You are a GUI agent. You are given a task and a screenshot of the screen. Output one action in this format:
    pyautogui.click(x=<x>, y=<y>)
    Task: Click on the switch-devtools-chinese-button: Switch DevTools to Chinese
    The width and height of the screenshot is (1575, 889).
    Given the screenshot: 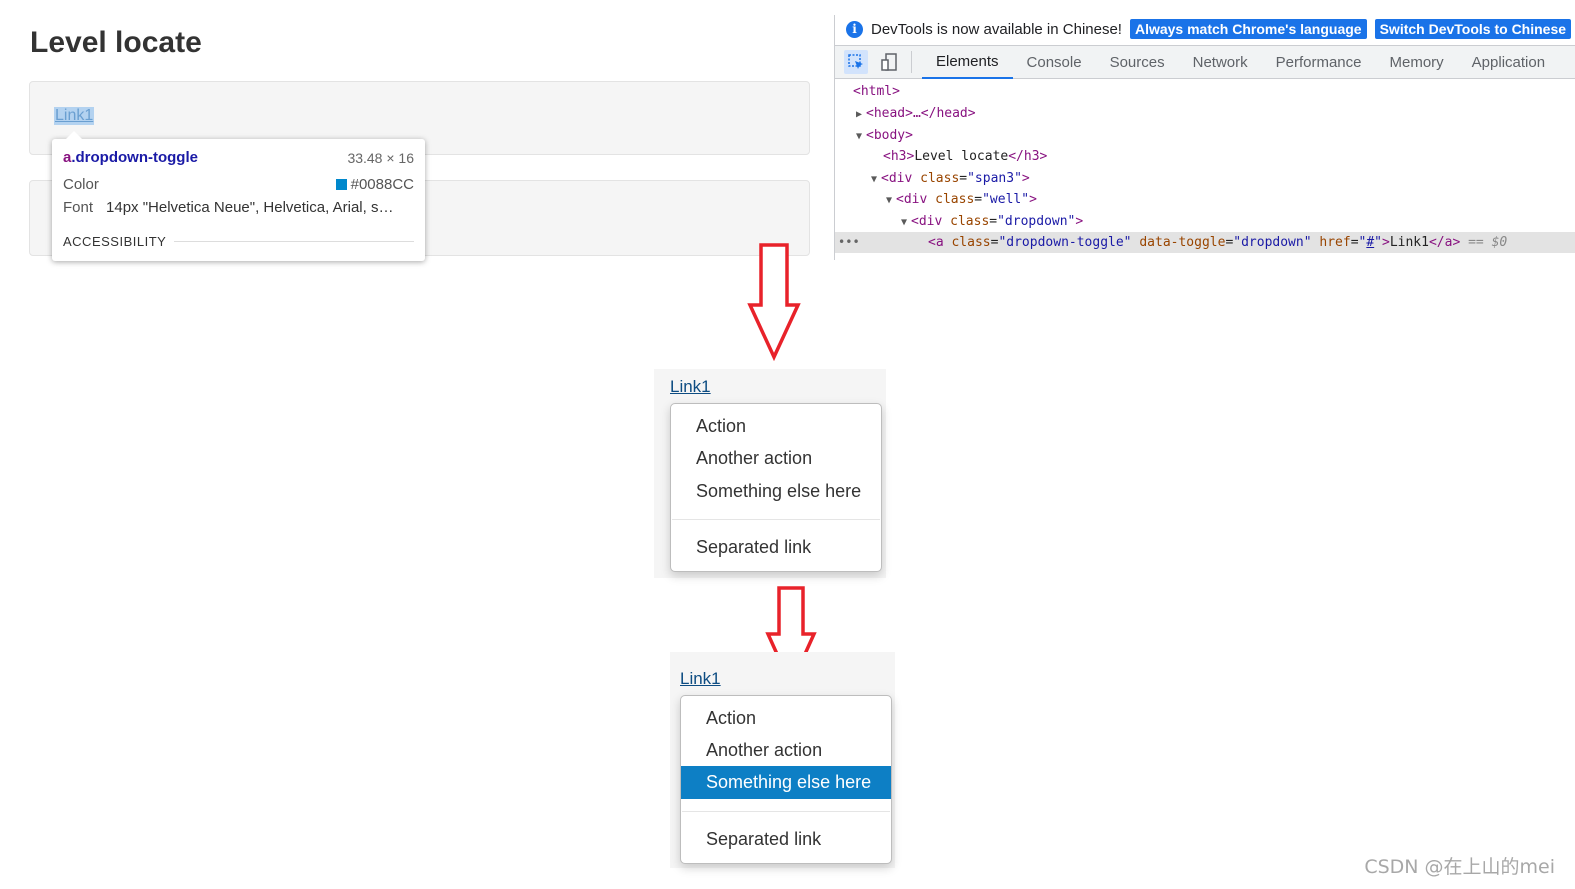 What is the action you would take?
    pyautogui.click(x=1473, y=29)
    